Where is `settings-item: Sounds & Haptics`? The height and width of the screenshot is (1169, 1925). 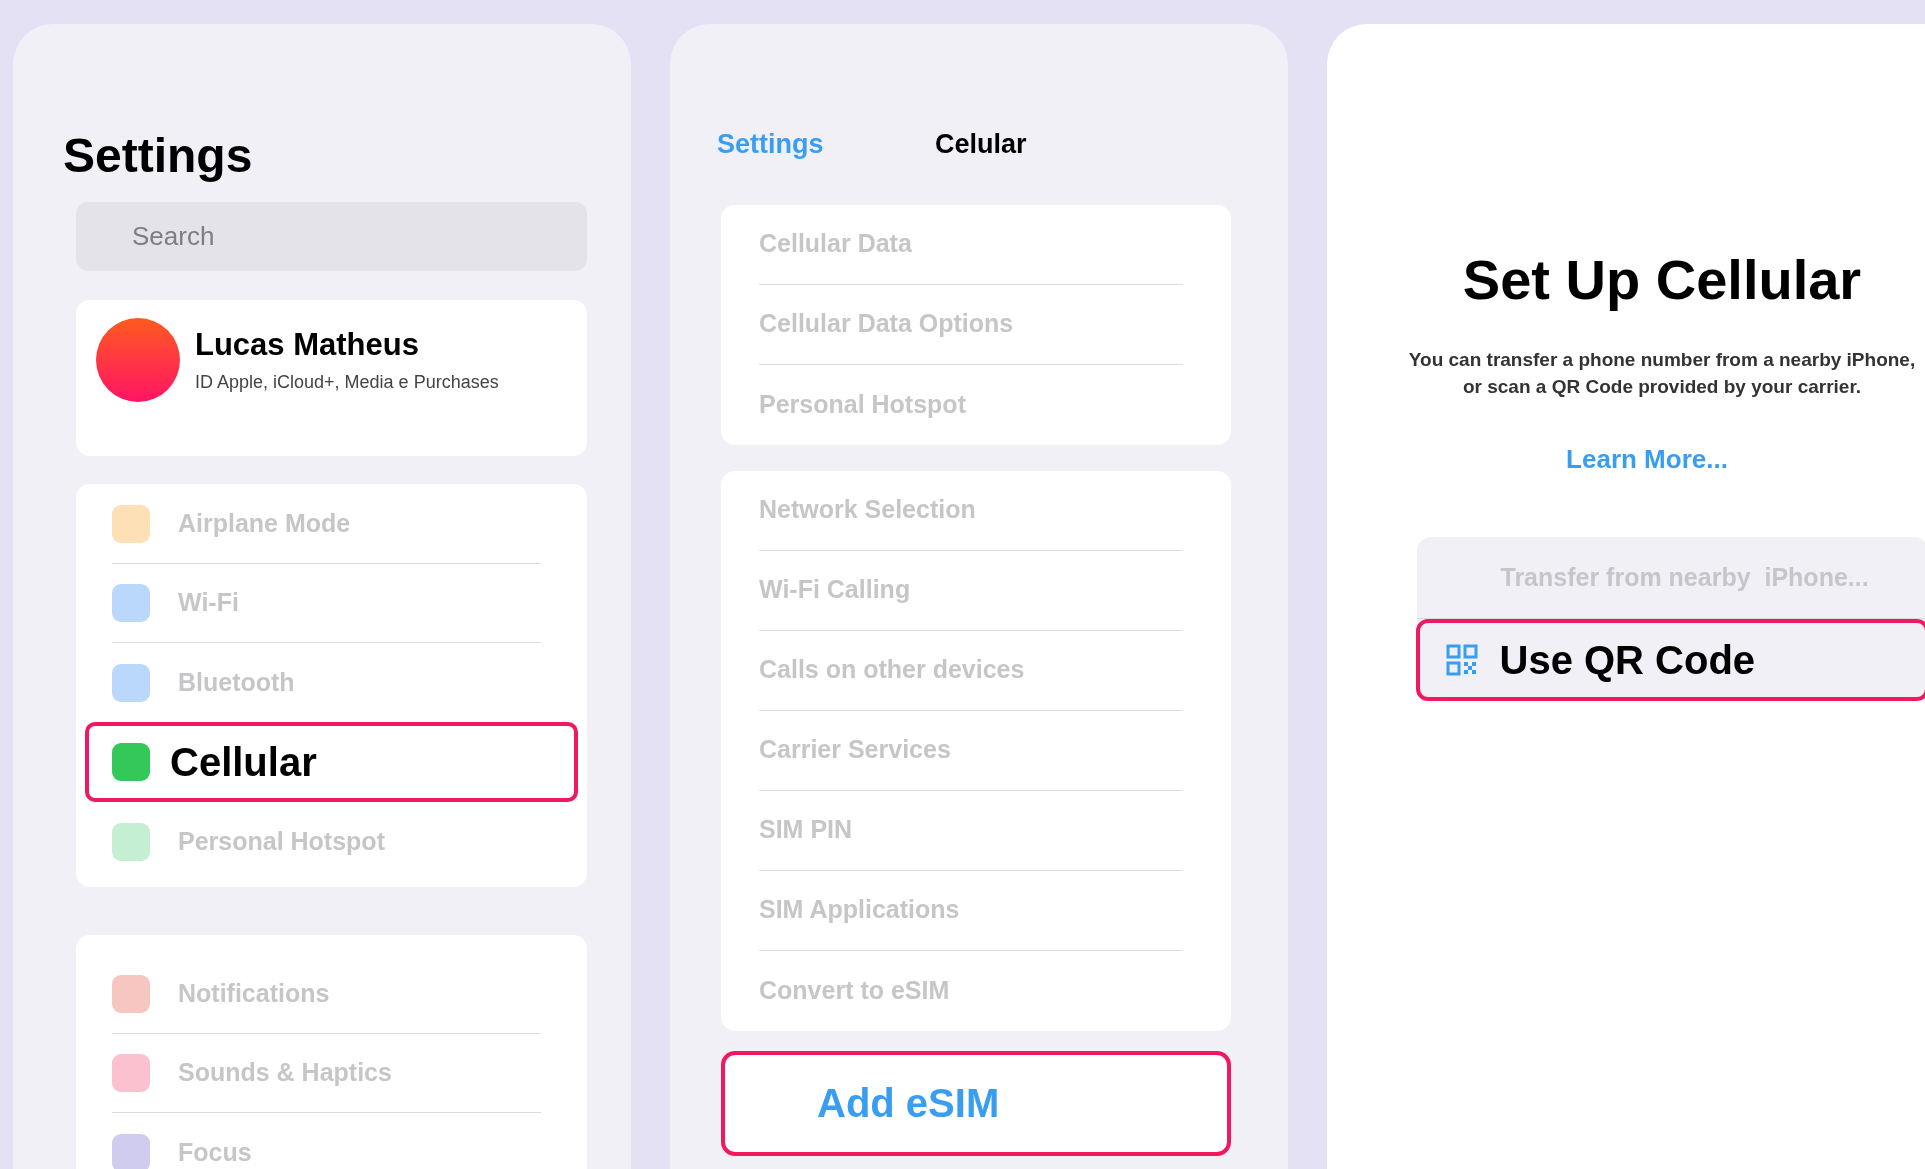
settings-item: Sounds & Haptics is located at coordinates (326, 1073).